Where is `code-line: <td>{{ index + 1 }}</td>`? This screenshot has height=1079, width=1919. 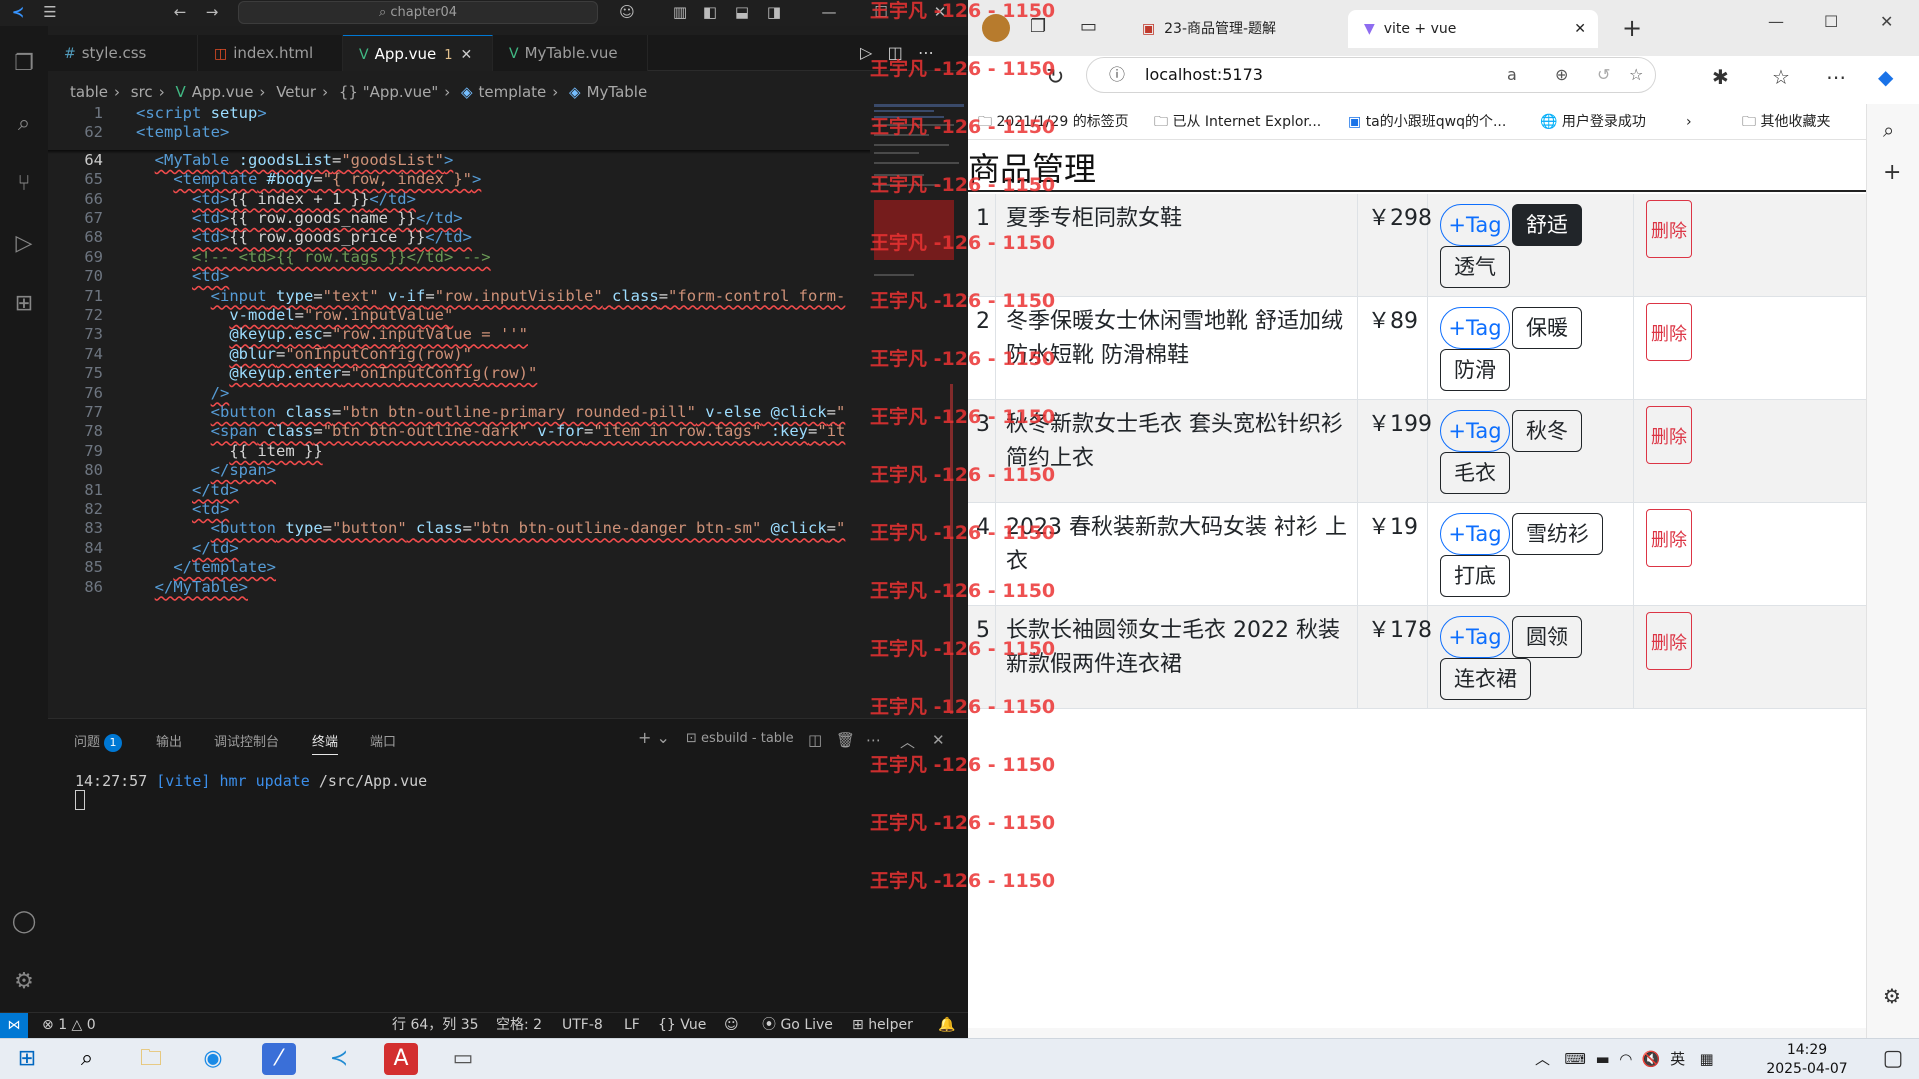 code-line: <td>{{ index + 1 }}</td> is located at coordinates (276, 199).